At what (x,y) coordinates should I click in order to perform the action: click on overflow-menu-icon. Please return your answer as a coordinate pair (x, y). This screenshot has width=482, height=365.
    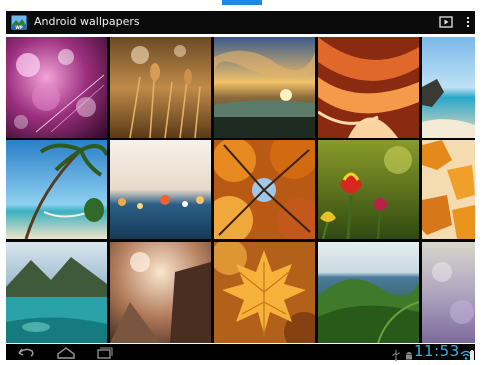
    Looking at the image, I should click on (468, 22).